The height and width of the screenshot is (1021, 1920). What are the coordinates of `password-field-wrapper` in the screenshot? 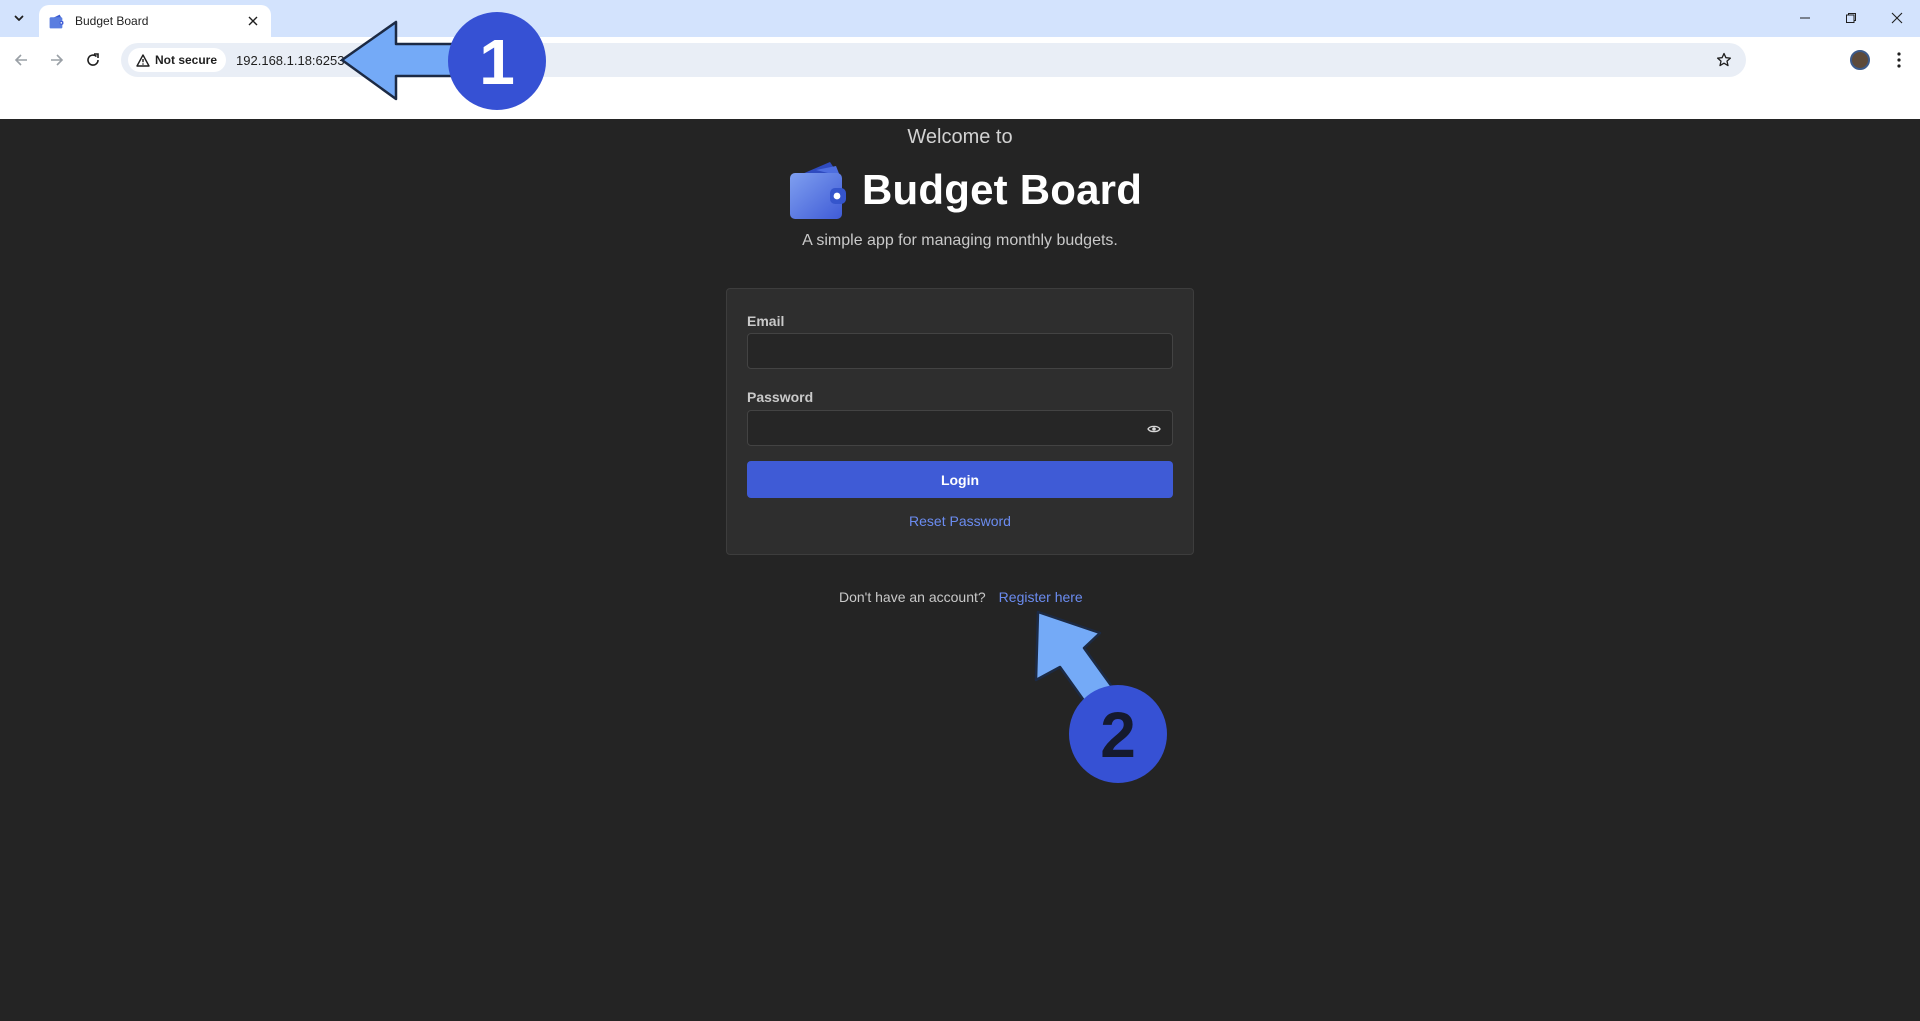 It's located at (960, 428).